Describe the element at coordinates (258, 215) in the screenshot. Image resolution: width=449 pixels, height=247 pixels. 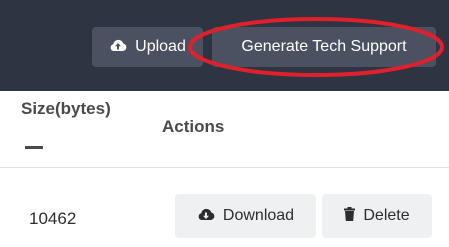
I see `download-label: Download` at that location.